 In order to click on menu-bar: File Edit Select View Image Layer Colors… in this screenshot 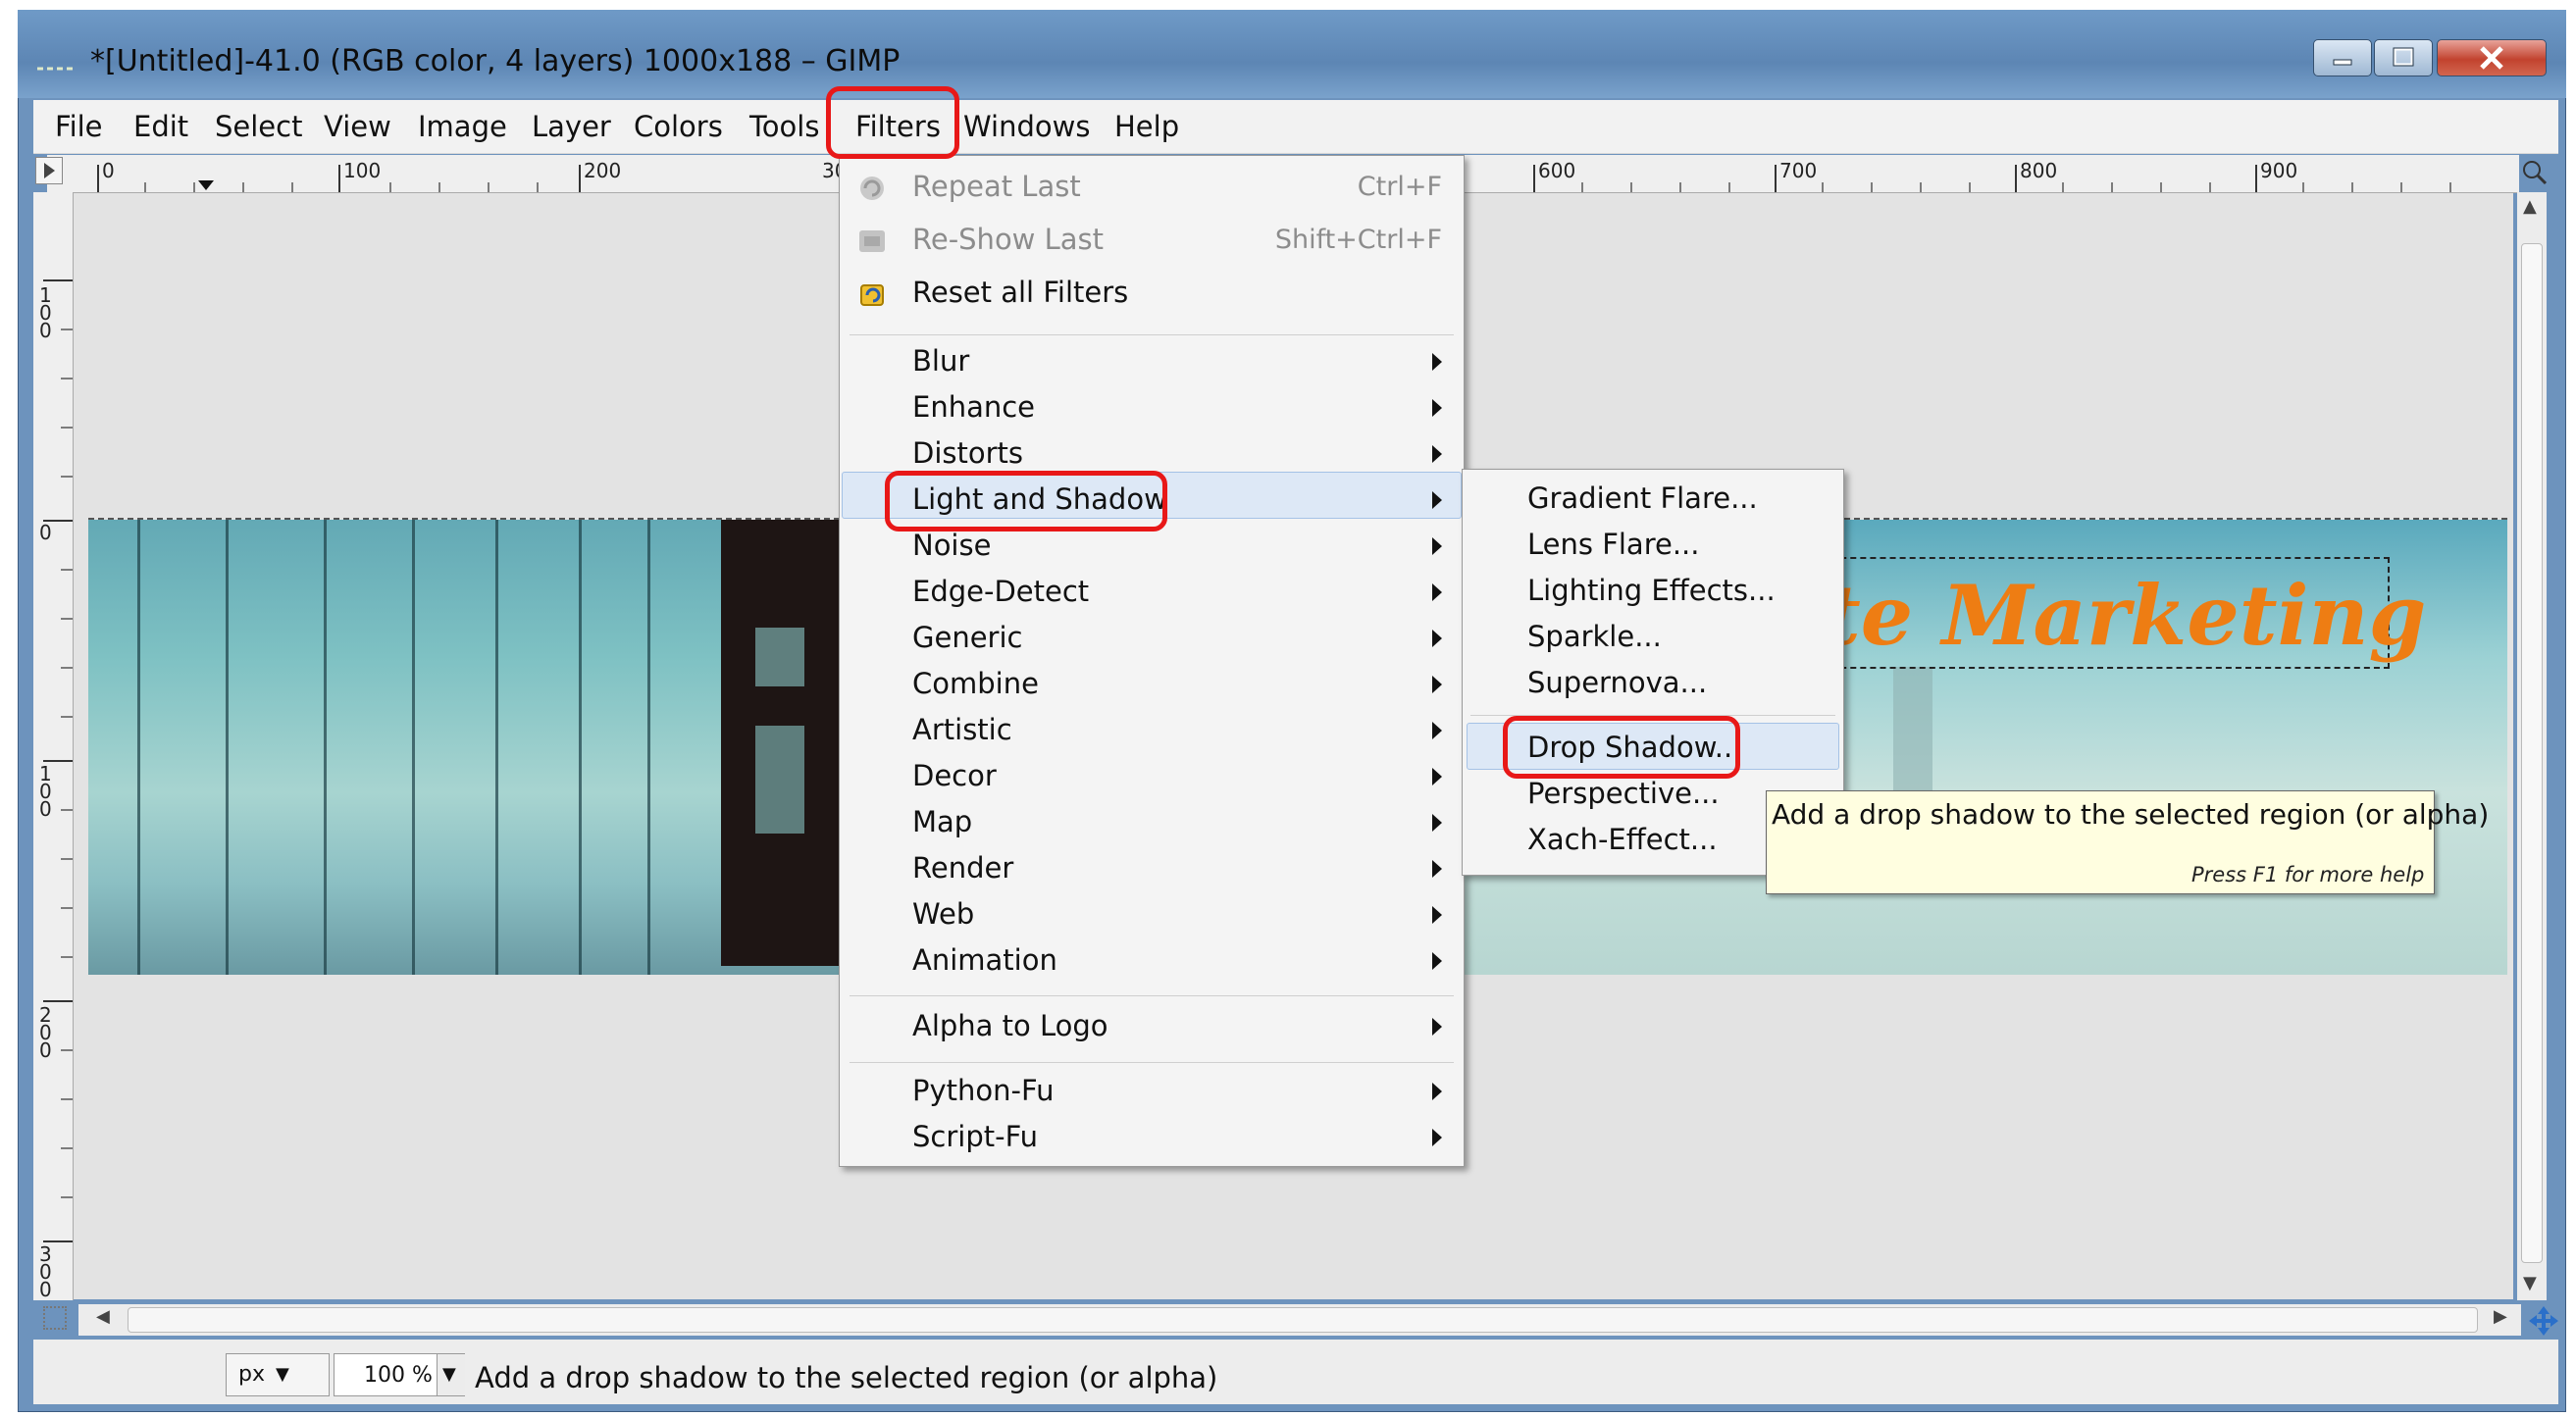, I will do `click(1295, 127)`.